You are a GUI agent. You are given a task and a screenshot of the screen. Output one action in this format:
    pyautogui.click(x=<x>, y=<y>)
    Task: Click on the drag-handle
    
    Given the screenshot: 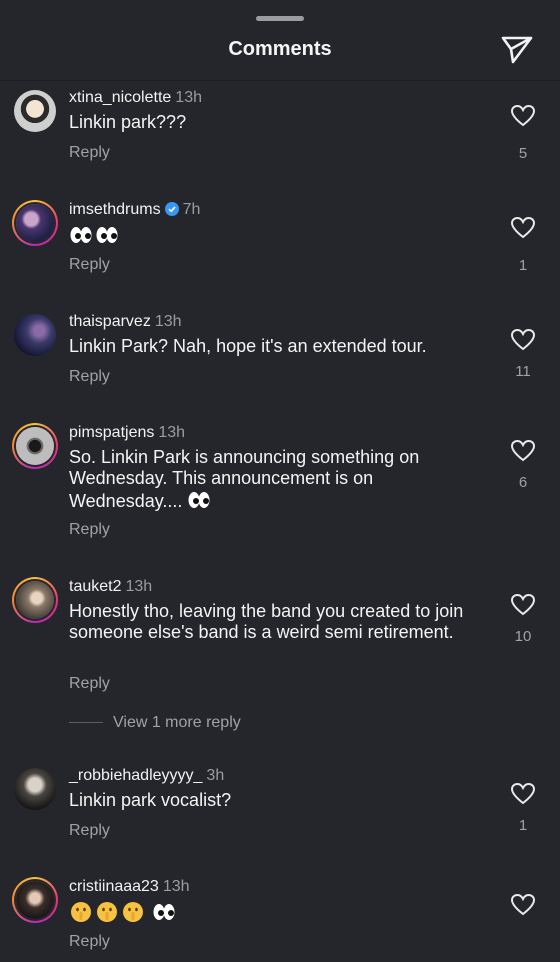 What is the action you would take?
    pyautogui.click(x=280, y=18)
    